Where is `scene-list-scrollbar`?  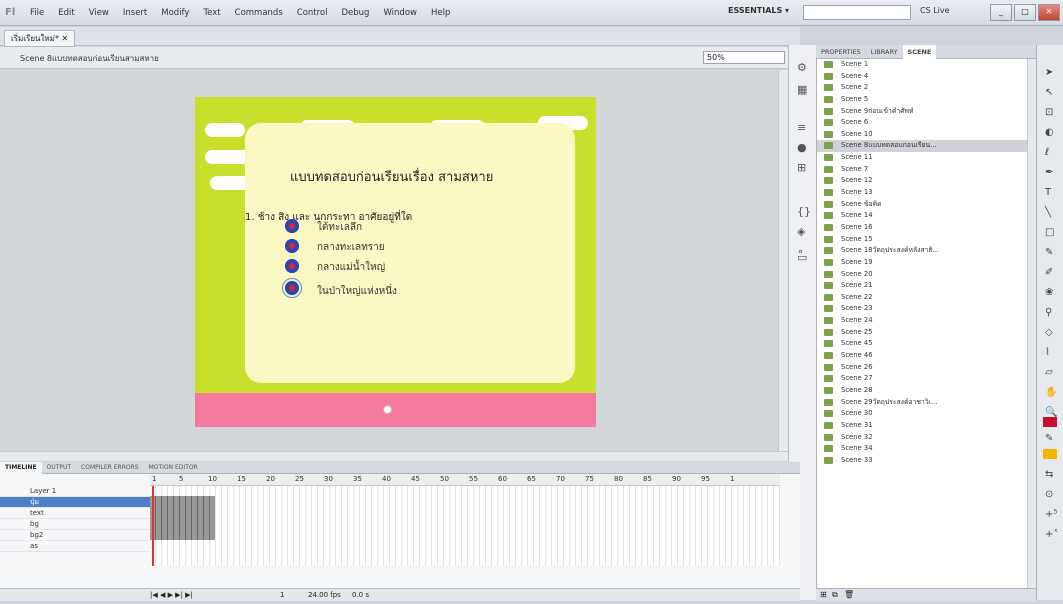 scene-list-scrollbar is located at coordinates (1031, 323).